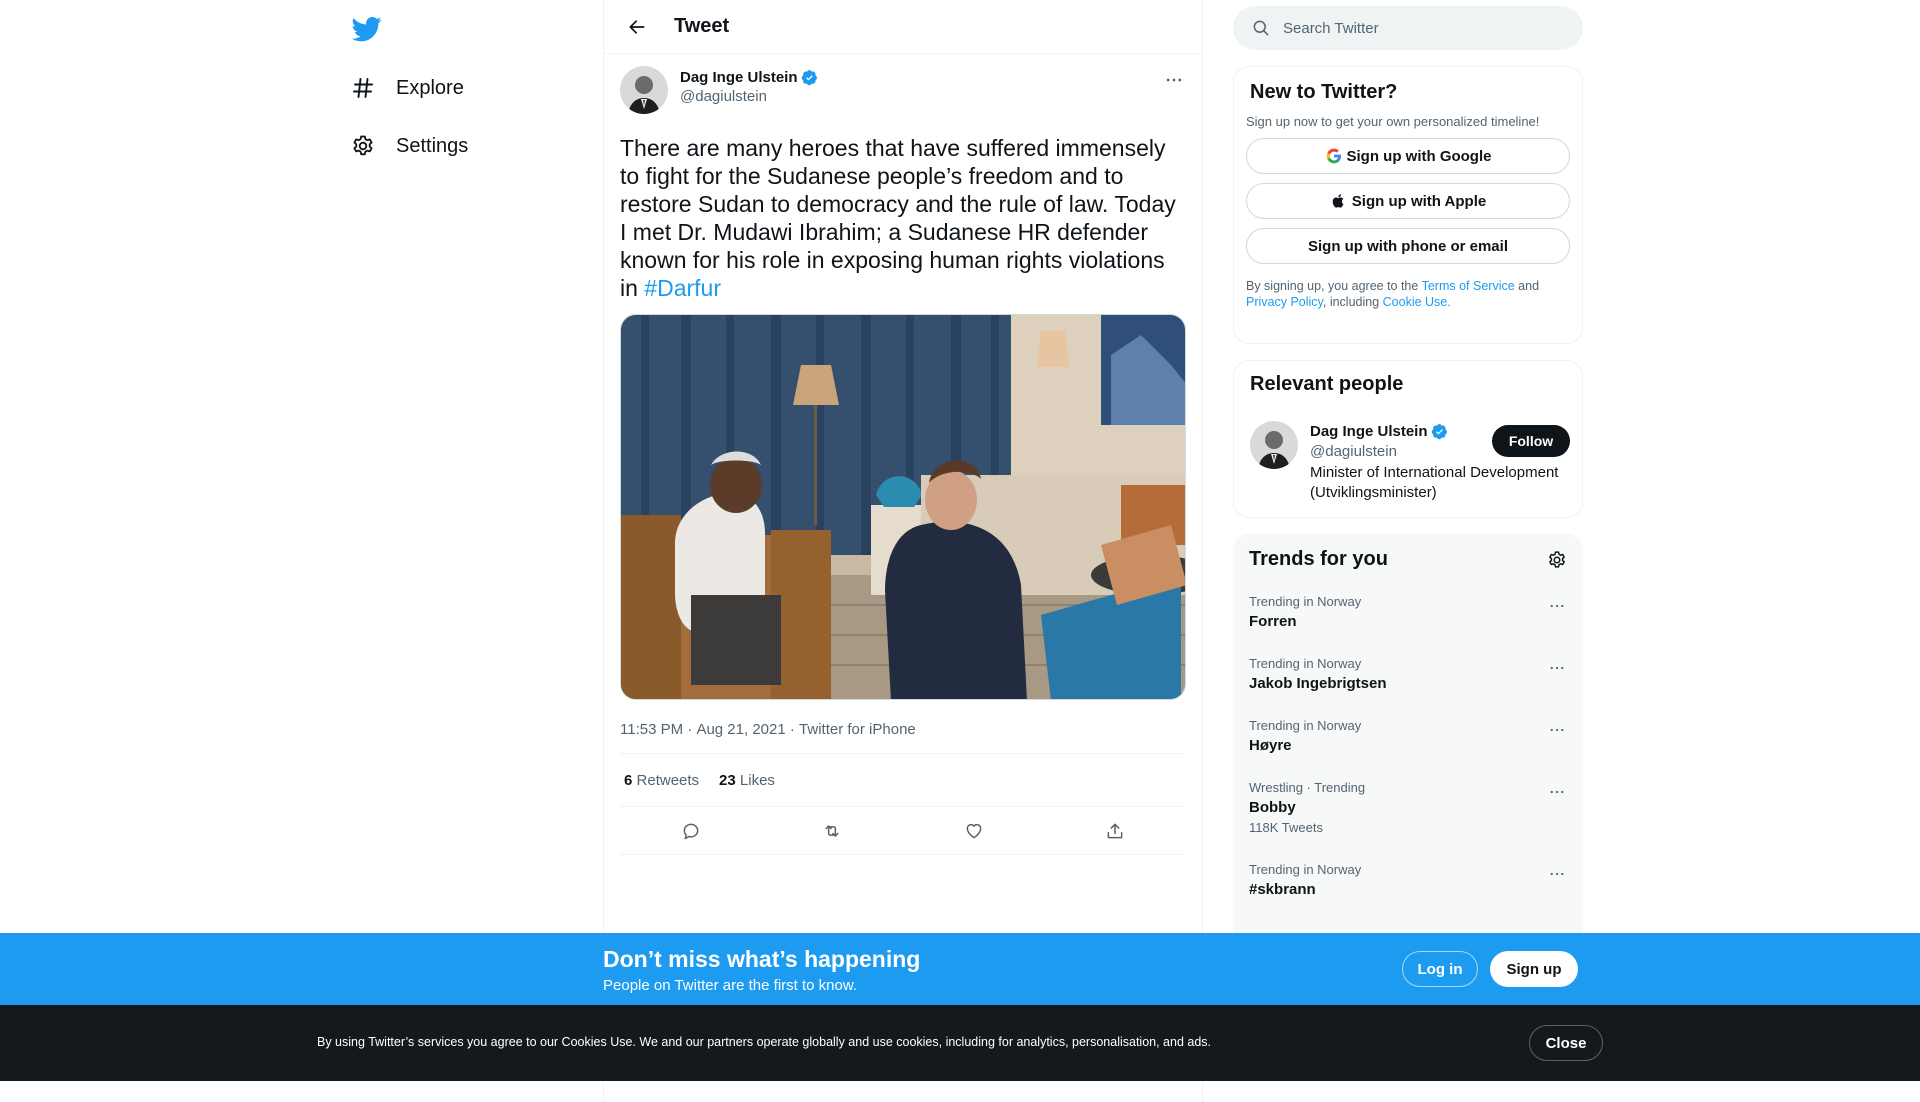 The width and height of the screenshot is (1920, 1102). I want to click on page-title: Tweet, so click(702, 26).